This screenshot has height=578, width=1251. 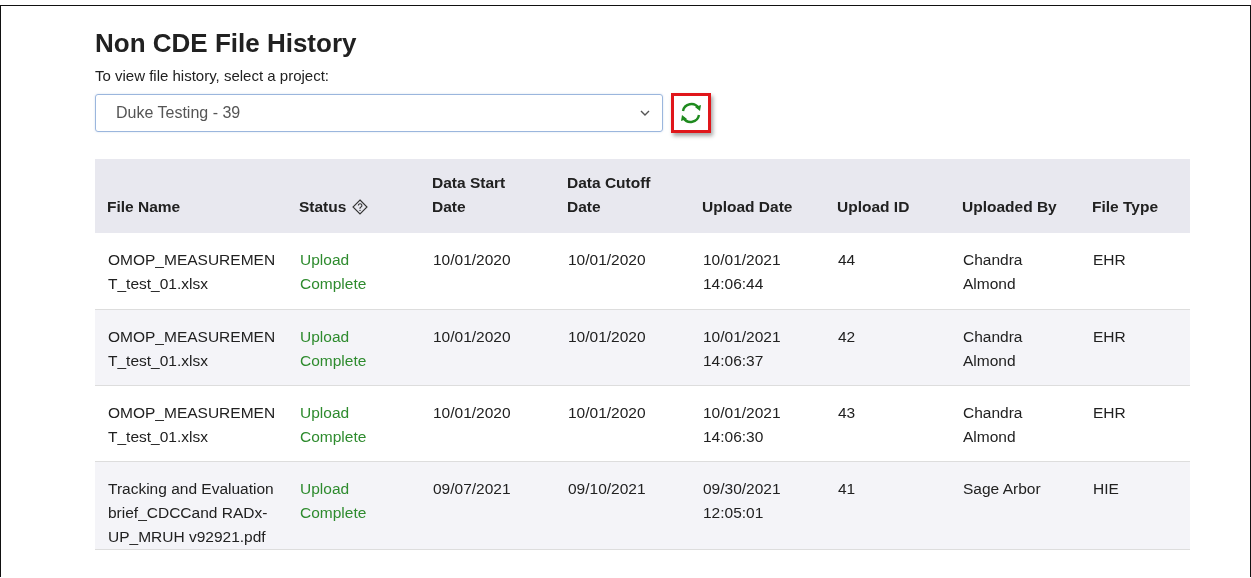 I want to click on id-cell-text: 41, so click(x=847, y=488).